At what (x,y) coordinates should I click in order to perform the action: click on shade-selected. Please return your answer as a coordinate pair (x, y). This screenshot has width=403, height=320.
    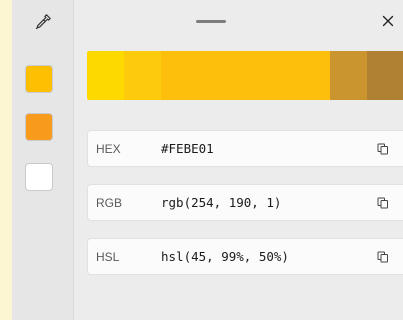
    Looking at the image, I should click on (245, 75).